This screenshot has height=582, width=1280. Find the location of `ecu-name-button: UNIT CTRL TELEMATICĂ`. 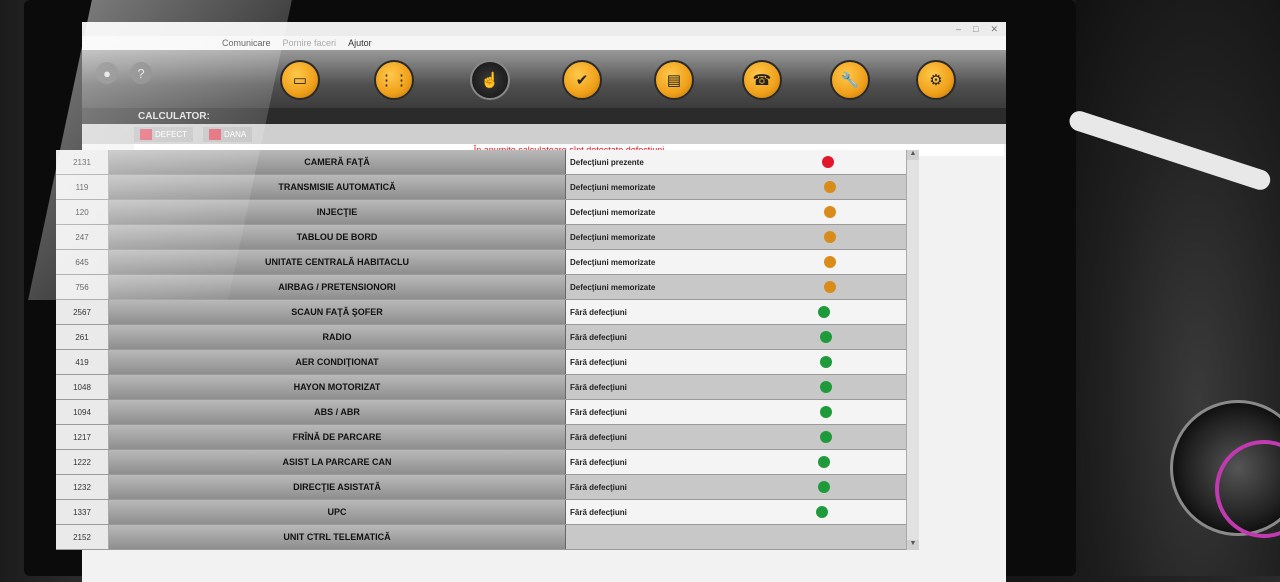

ecu-name-button: UNIT CTRL TELEMATICĂ is located at coordinates (337, 537).